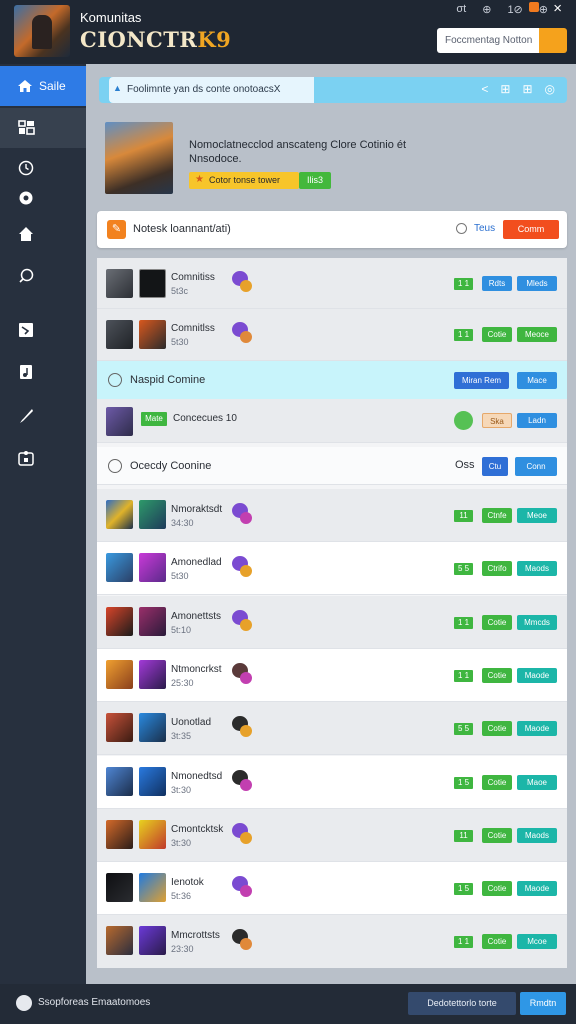 The image size is (576, 1024). I want to click on filter-button: Comm, so click(531, 229).